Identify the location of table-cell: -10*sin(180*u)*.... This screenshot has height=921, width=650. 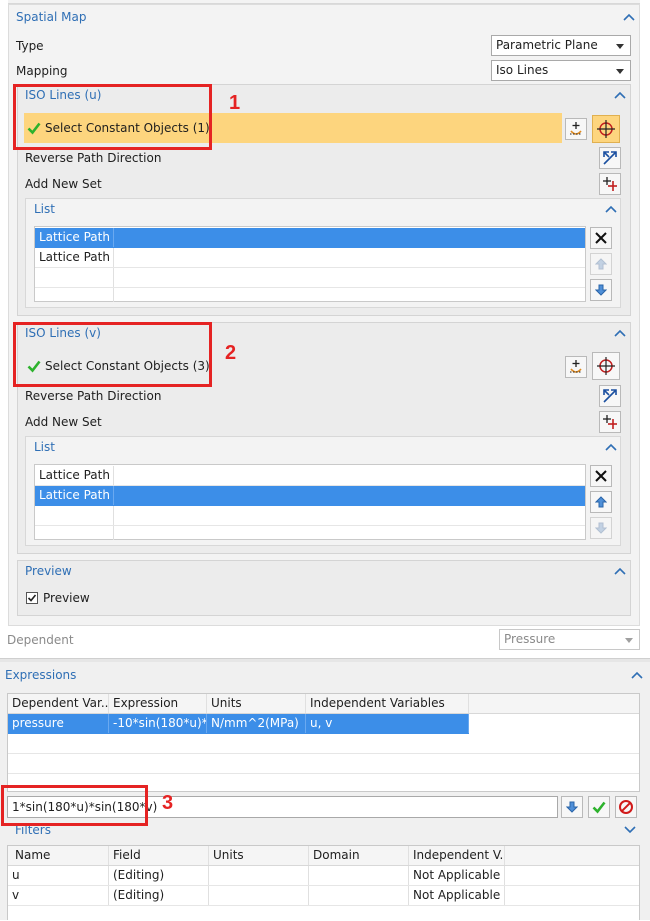
(158, 723).